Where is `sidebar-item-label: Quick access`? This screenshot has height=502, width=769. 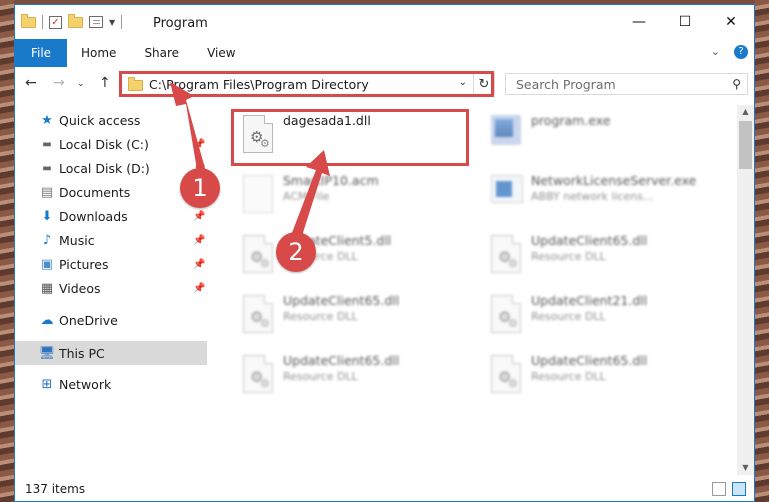
sidebar-item-label: Quick access is located at coordinates (100, 120).